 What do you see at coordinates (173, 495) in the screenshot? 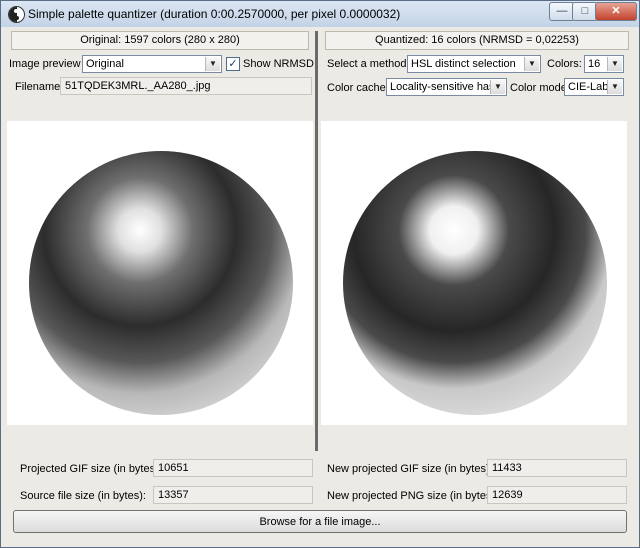
I see `source-size-value: 13357` at bounding box center [173, 495].